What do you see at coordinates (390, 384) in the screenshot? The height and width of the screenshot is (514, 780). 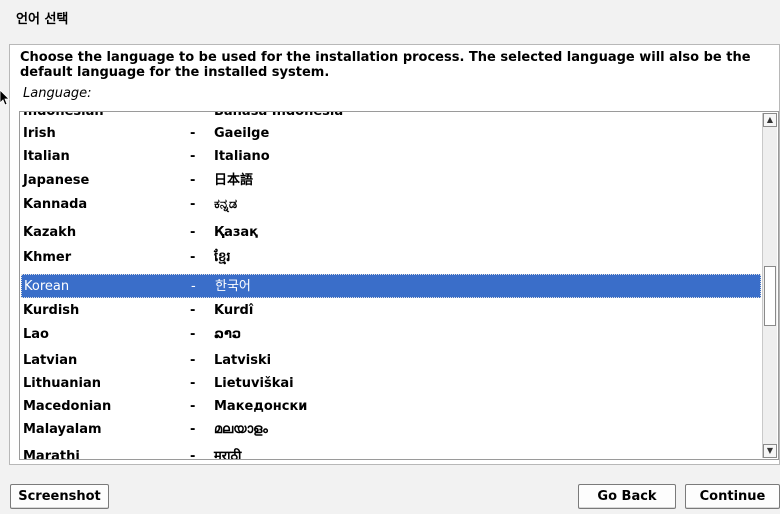 I see `language-option: Lithuanian - Lietuviškai` at bounding box center [390, 384].